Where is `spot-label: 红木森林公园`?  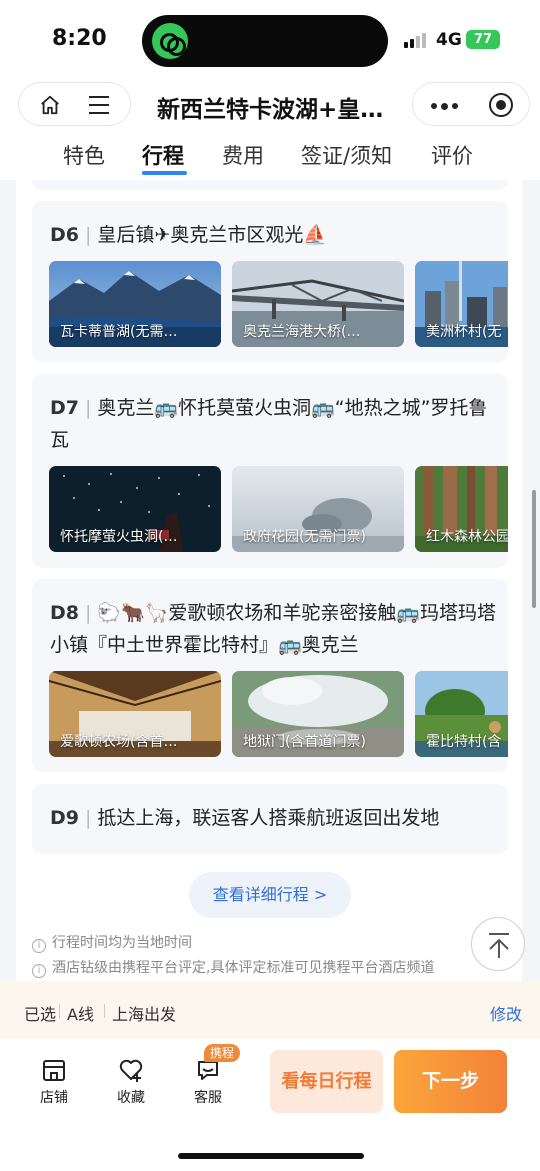 spot-label: 红木森林公园 is located at coordinates (467, 537).